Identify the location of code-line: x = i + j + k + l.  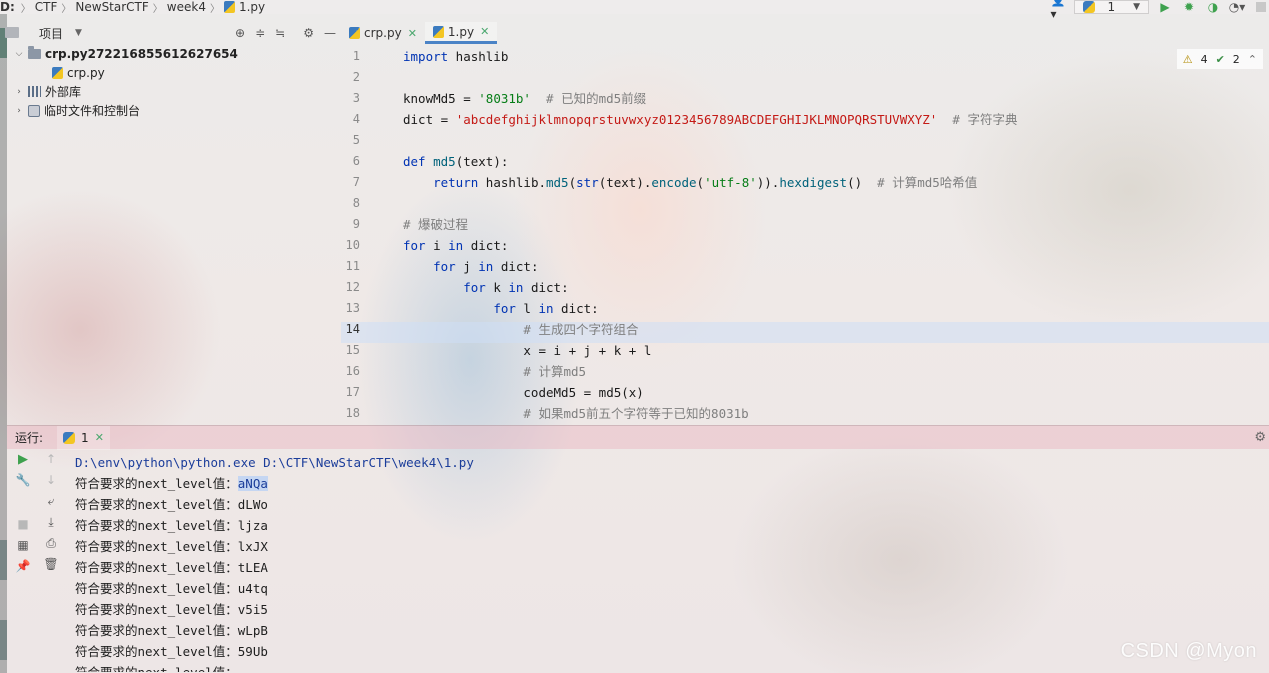
(527, 350).